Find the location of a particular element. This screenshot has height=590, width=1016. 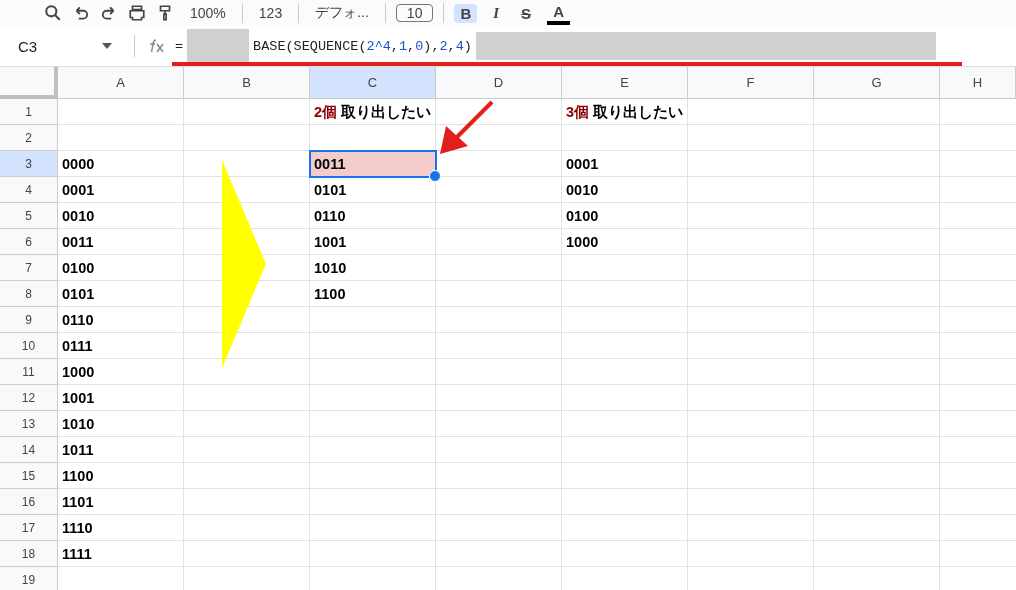

table-cell: 0111 is located at coordinates (121, 346).